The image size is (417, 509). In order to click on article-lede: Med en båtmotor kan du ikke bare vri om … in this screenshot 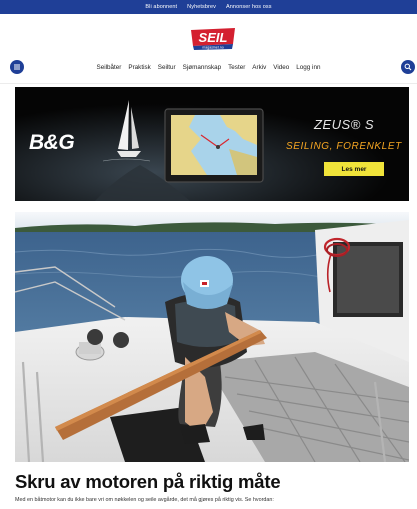, I will do `click(144, 500)`.